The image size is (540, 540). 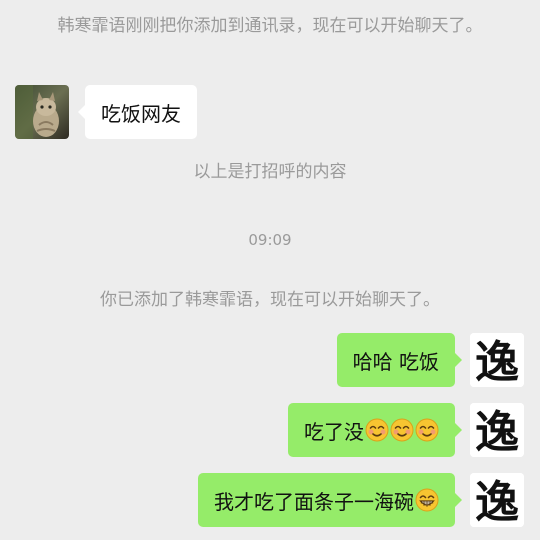 I want to click on message-text: 吃了没, so click(x=334, y=431).